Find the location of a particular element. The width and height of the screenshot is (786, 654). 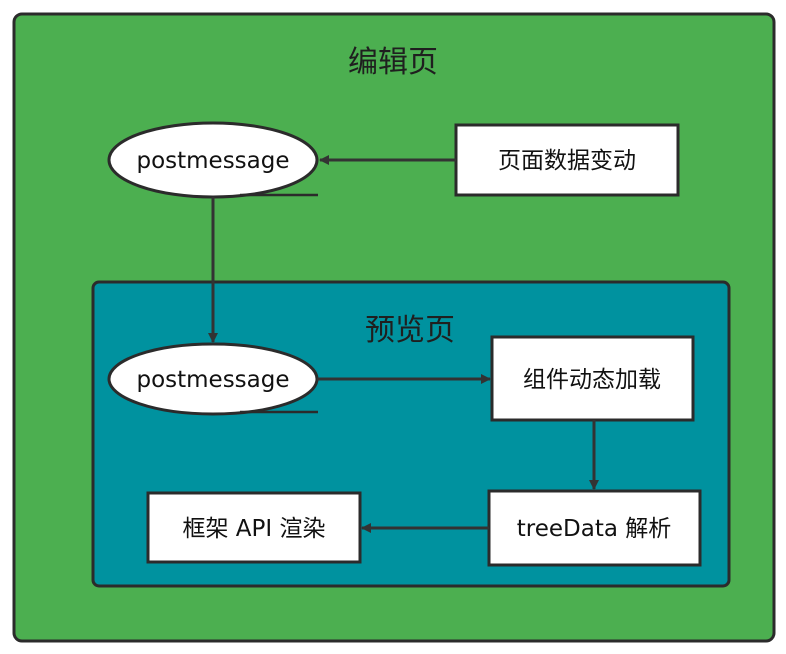

editor-page-title: 编辑页 is located at coordinates (393, 62).